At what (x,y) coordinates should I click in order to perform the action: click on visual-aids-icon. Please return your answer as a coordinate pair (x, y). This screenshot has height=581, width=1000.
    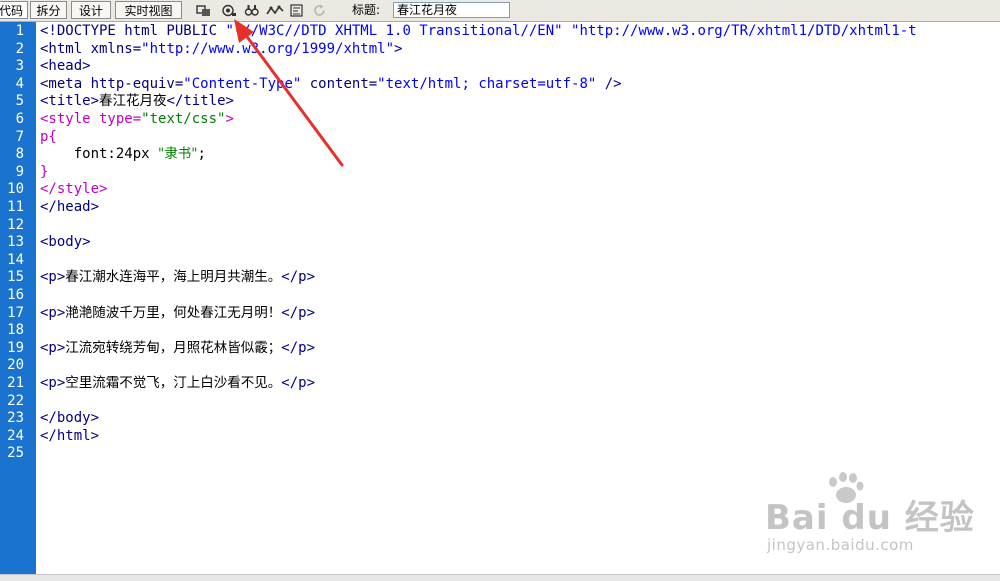
    Looking at the image, I should click on (298, 10).